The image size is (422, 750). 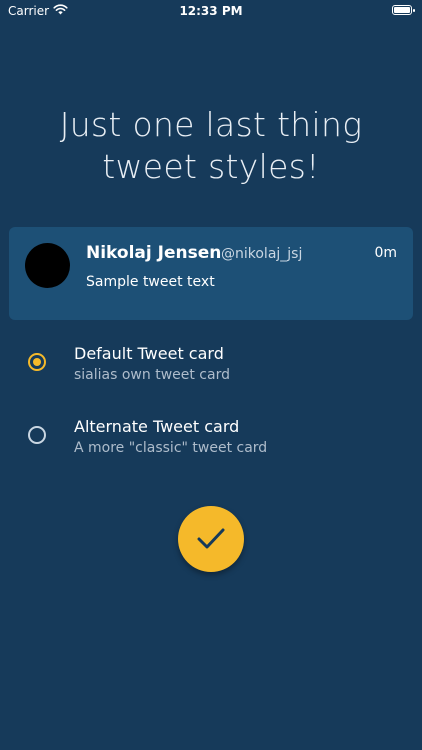 I want to click on option-subtitle: A more "classic" tweet card, so click(x=171, y=448).